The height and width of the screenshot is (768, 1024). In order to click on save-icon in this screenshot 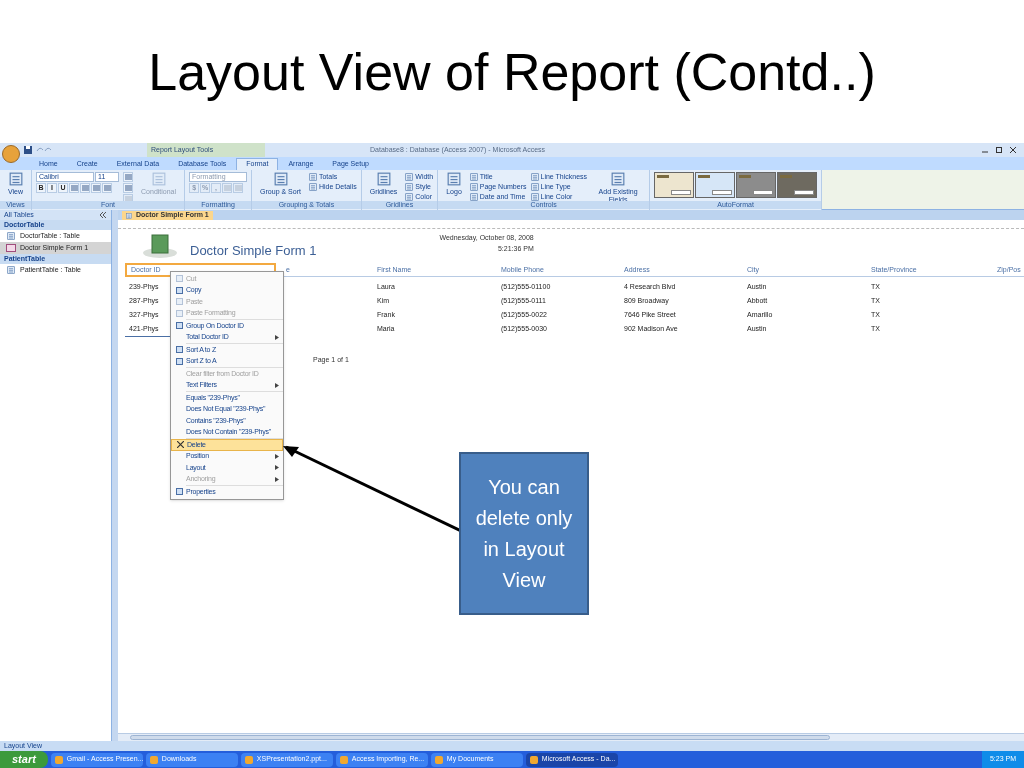, I will do `click(28, 150)`.